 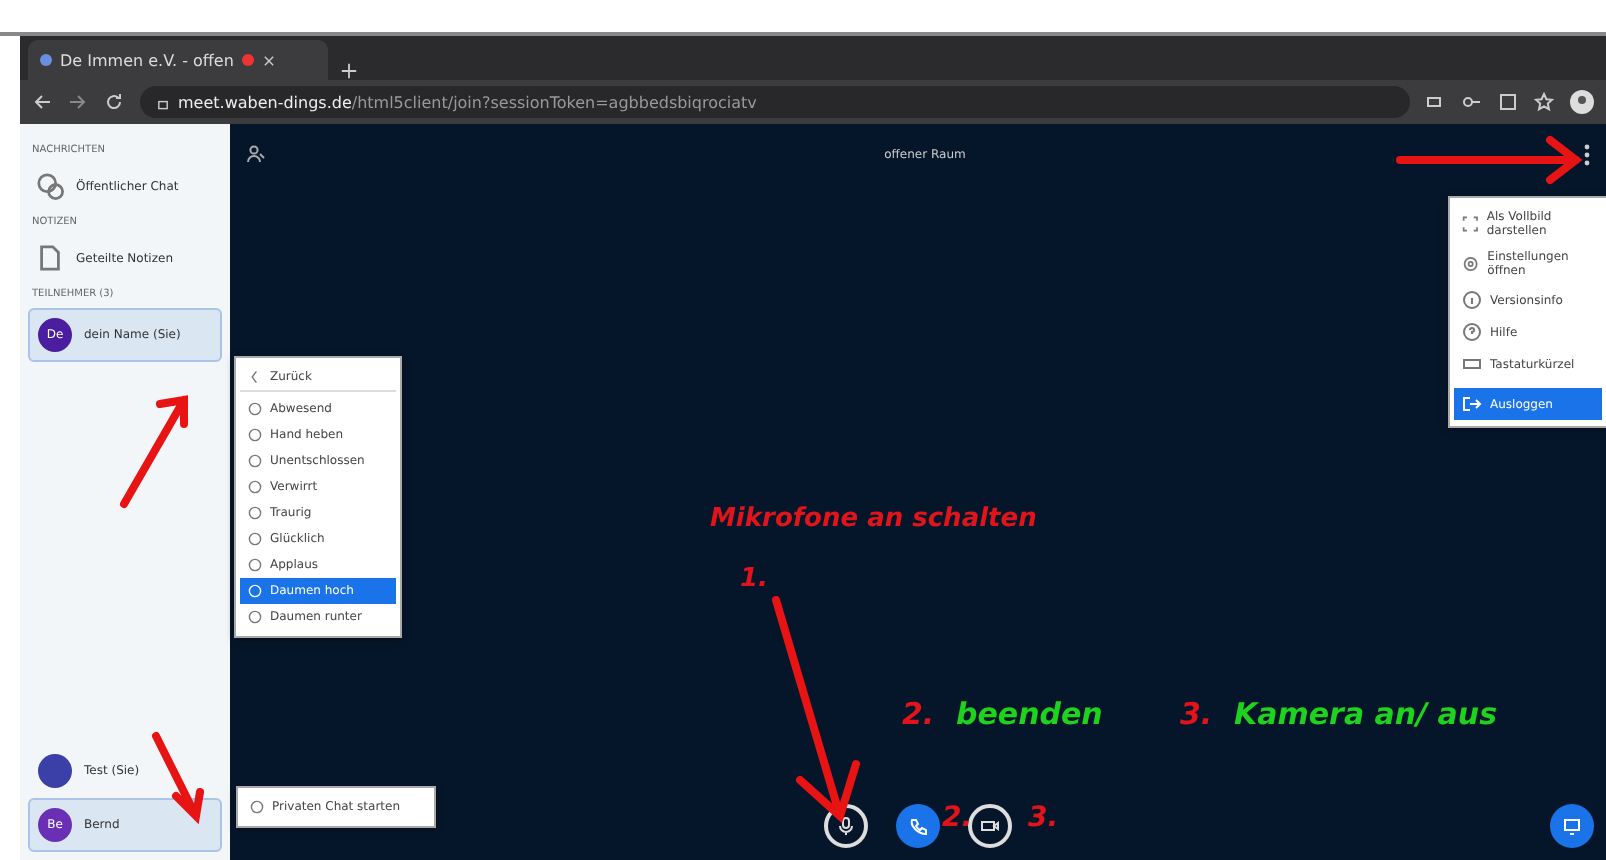 I want to click on back-icon, so click(x=42, y=102).